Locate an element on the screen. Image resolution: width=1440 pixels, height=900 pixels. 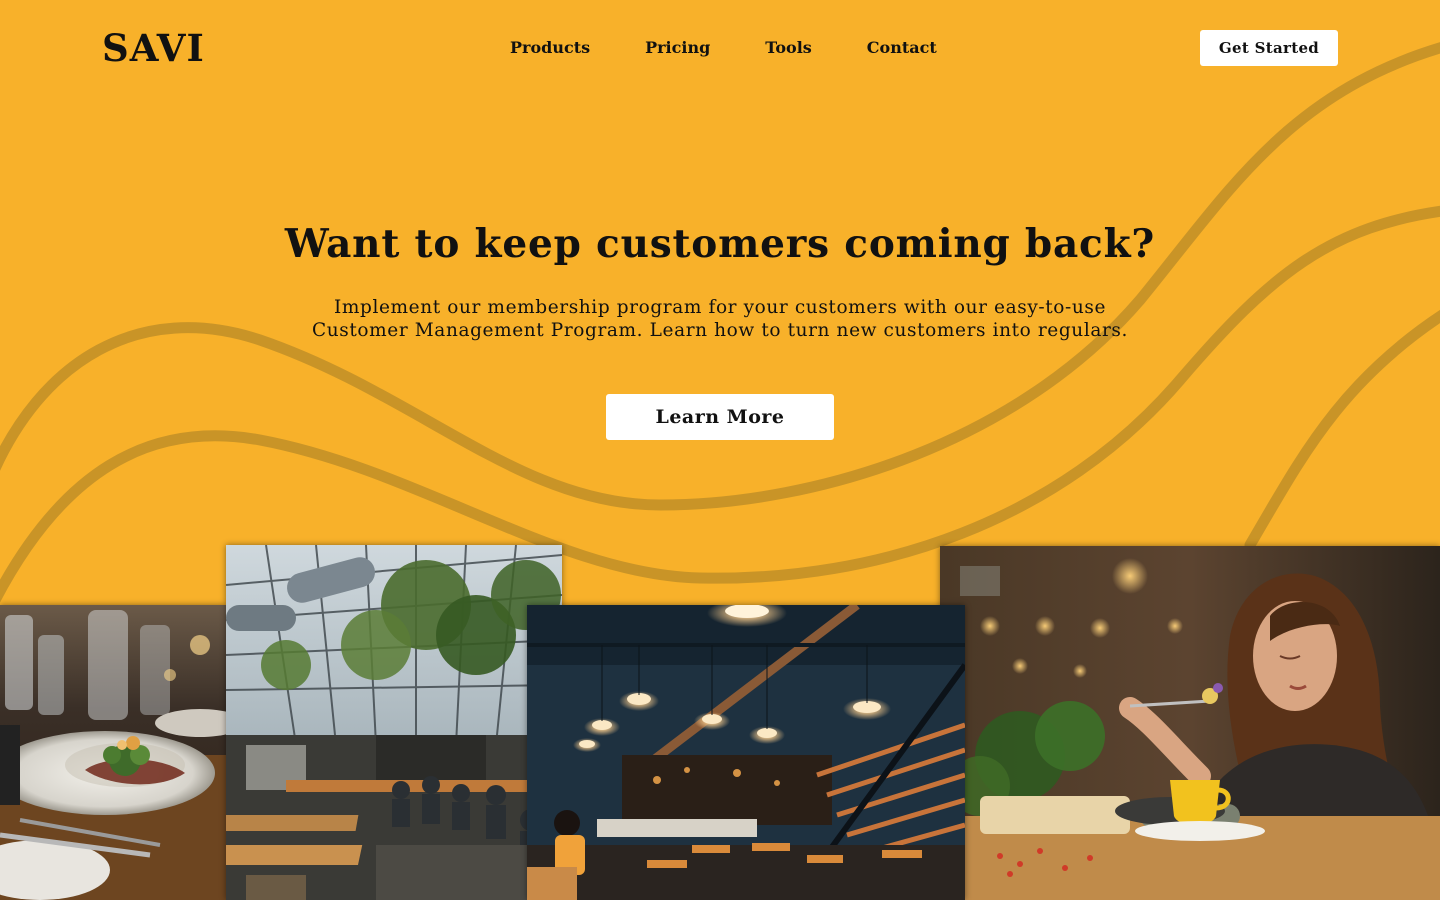
get-started-button: Get Started is located at coordinates (1269, 48).